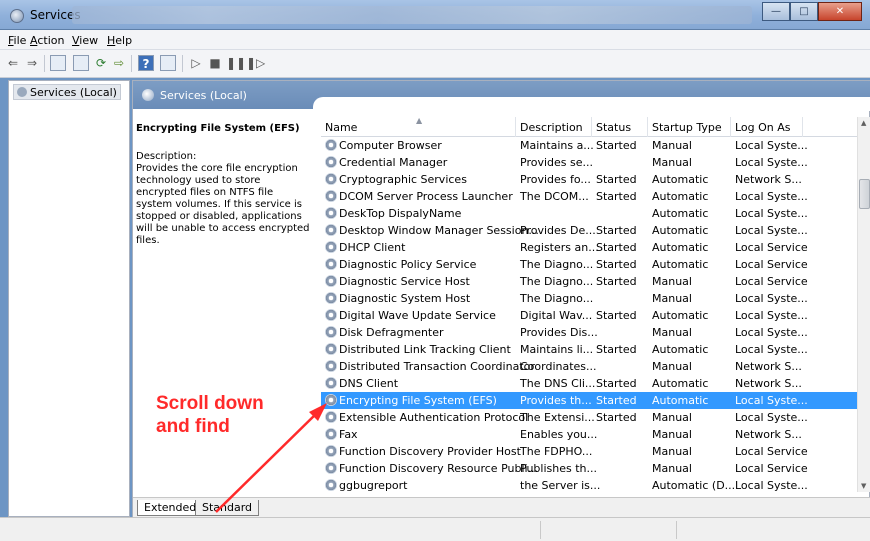  I want to click on stop-service-icon: ■, so click(215, 63).